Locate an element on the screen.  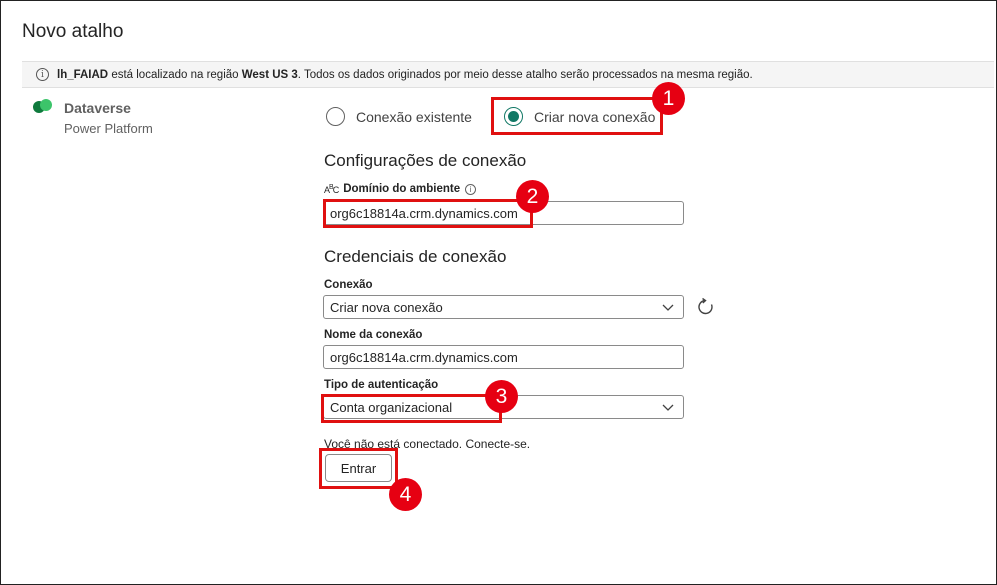
dataverse-logo-icon is located at coordinates (42, 107).